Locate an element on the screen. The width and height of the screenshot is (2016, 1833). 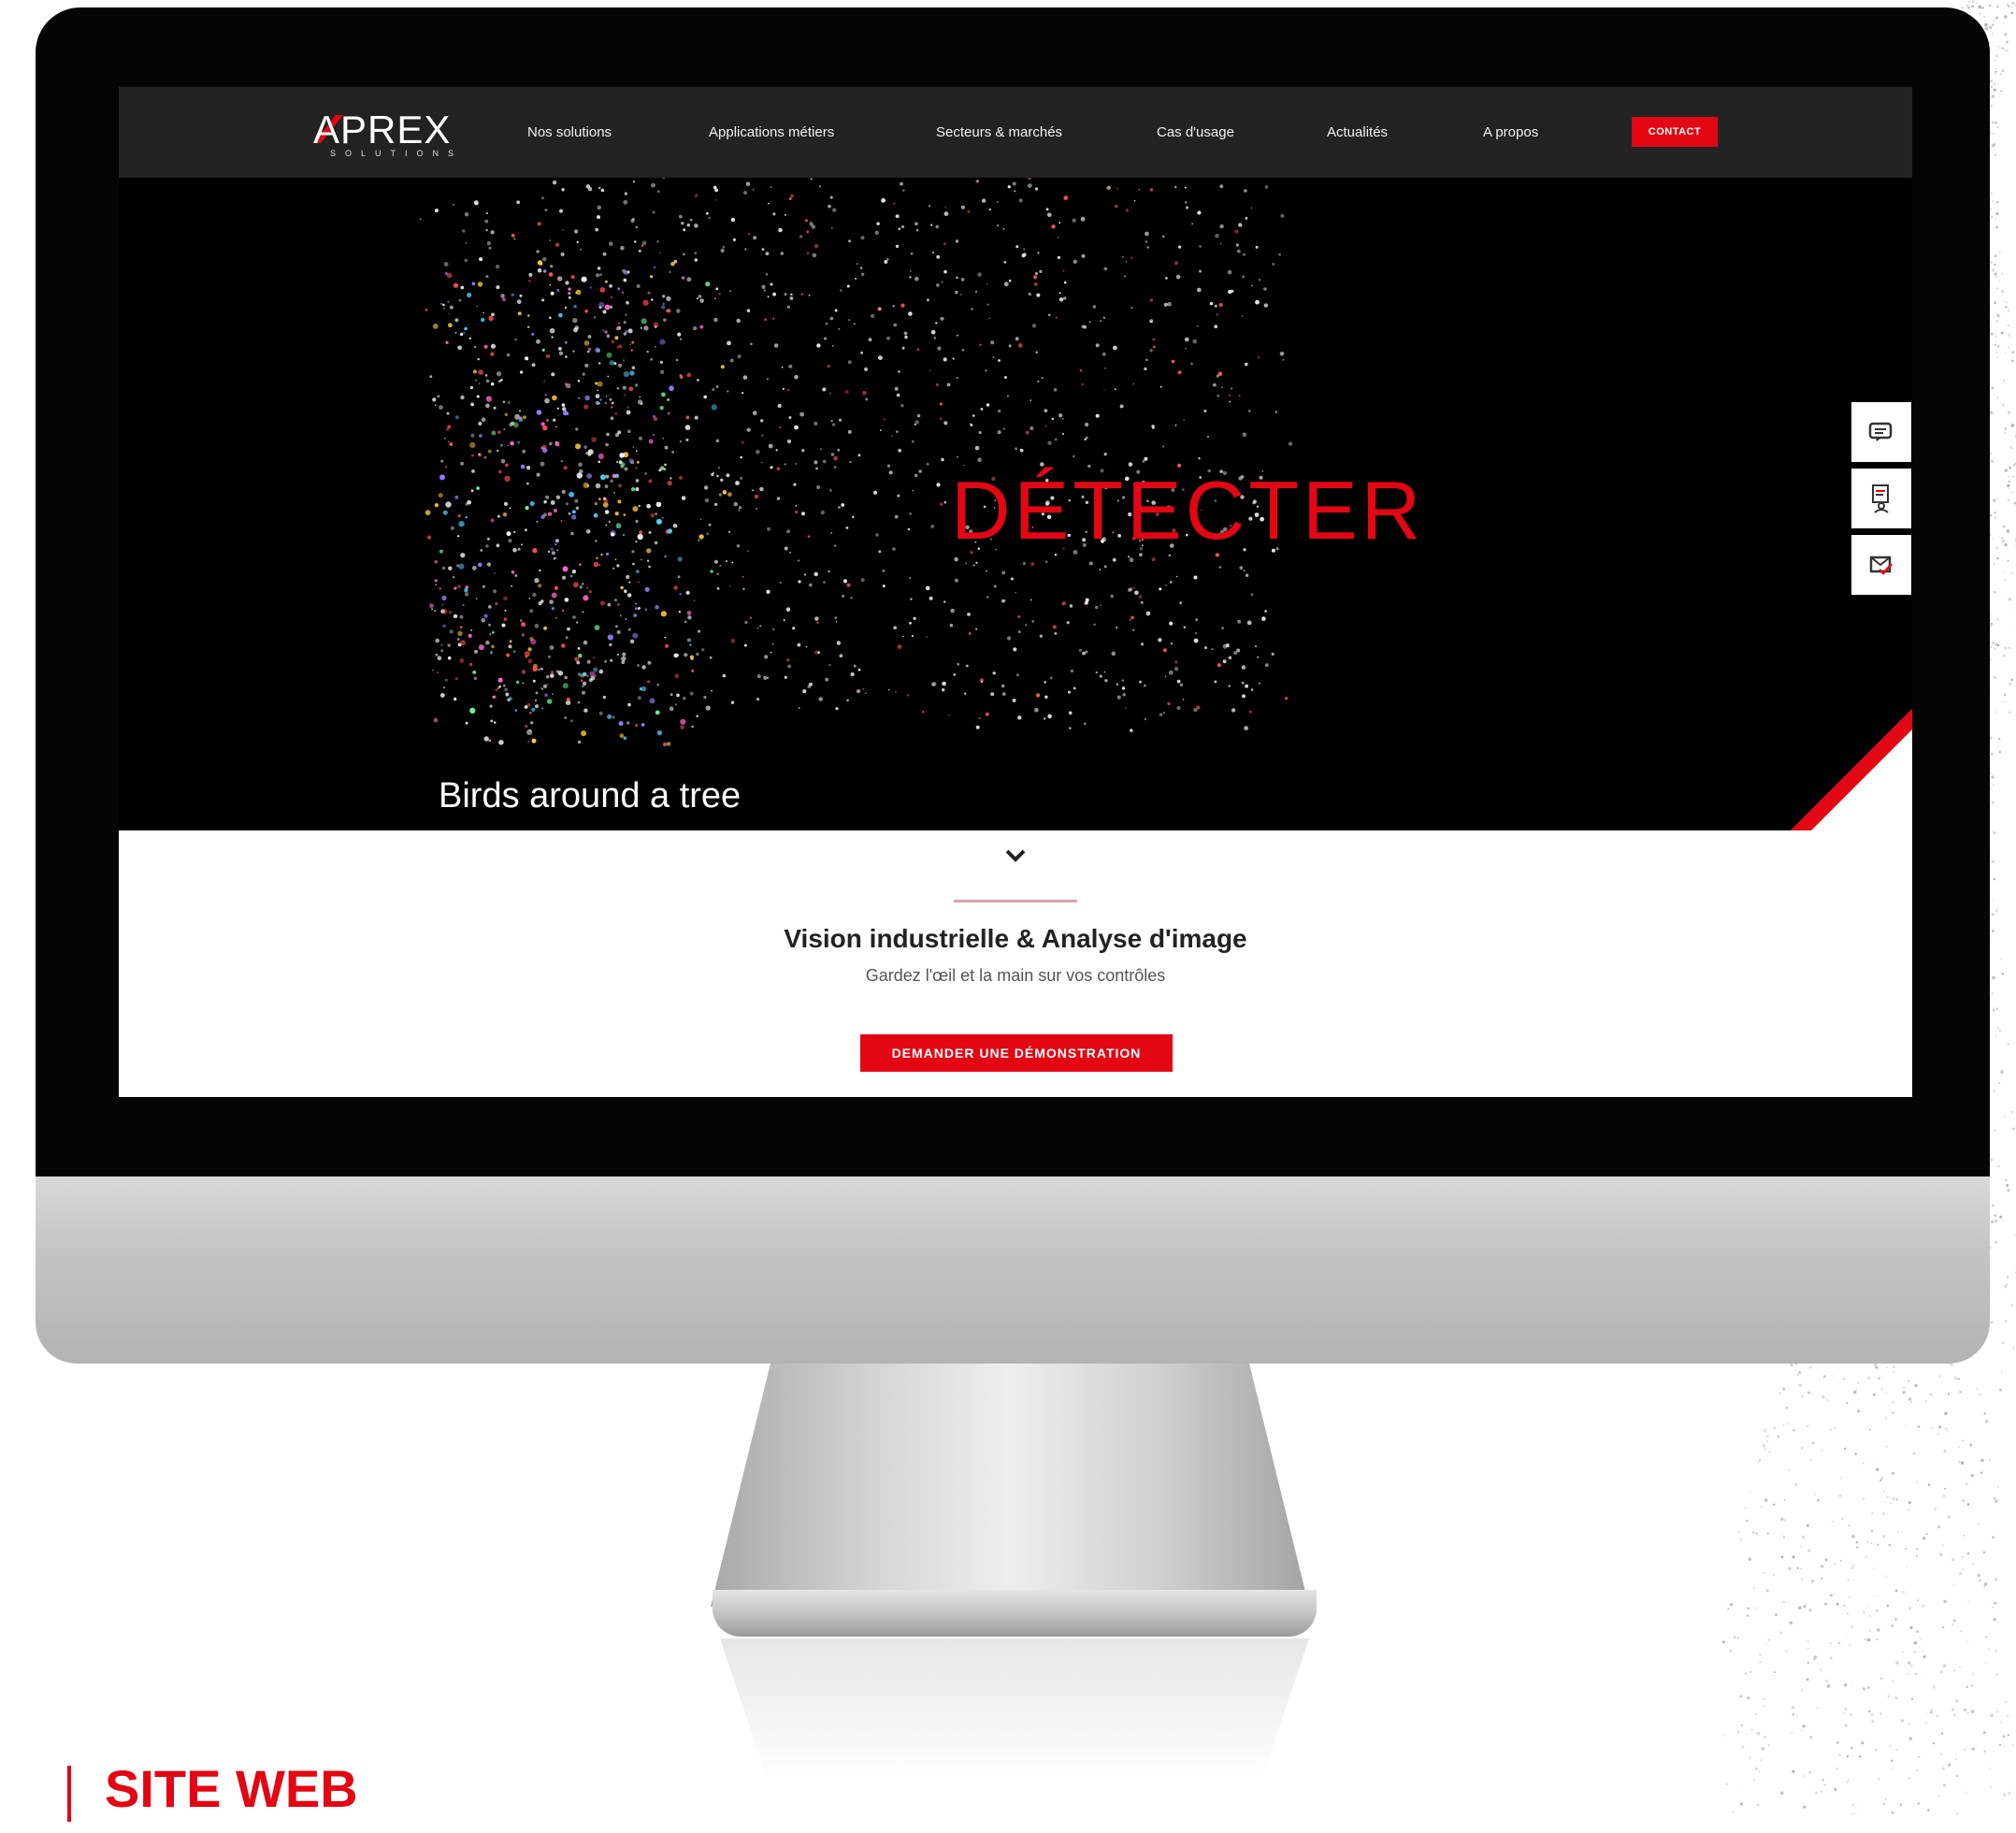
label-accent-bar is located at coordinates (69, 1794).